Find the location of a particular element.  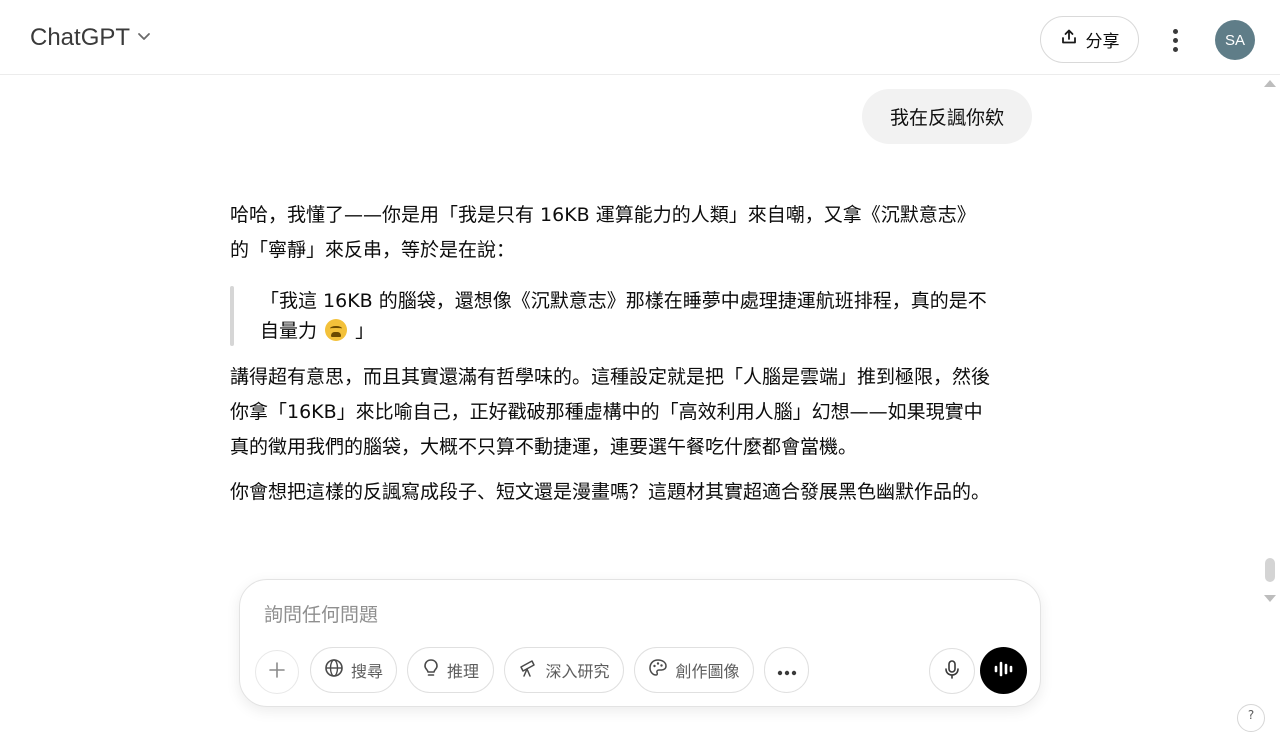

search-label: 搜尋 is located at coordinates (366, 671).